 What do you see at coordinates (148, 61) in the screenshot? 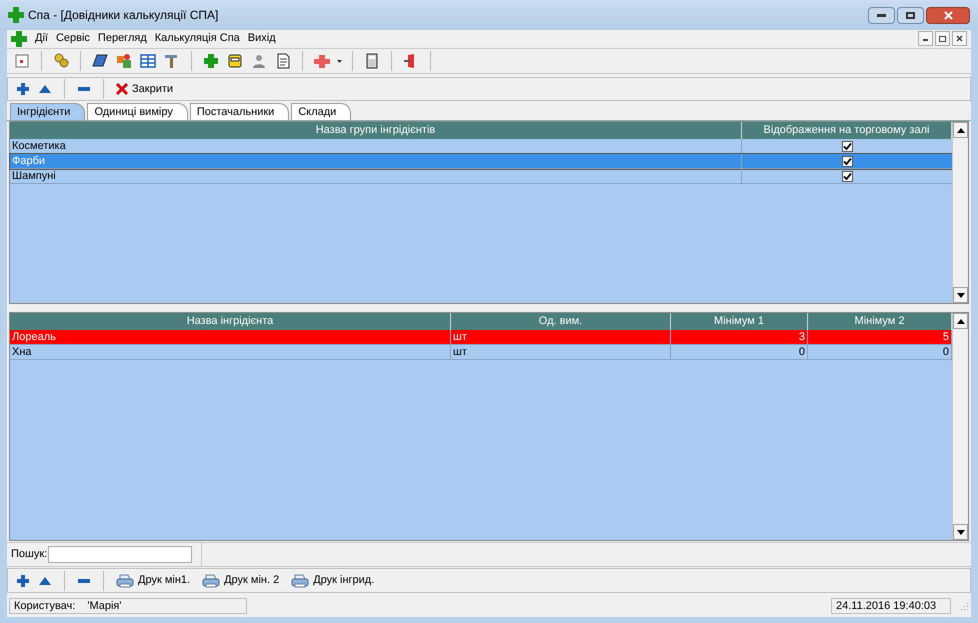
I see `table-icon` at bounding box center [148, 61].